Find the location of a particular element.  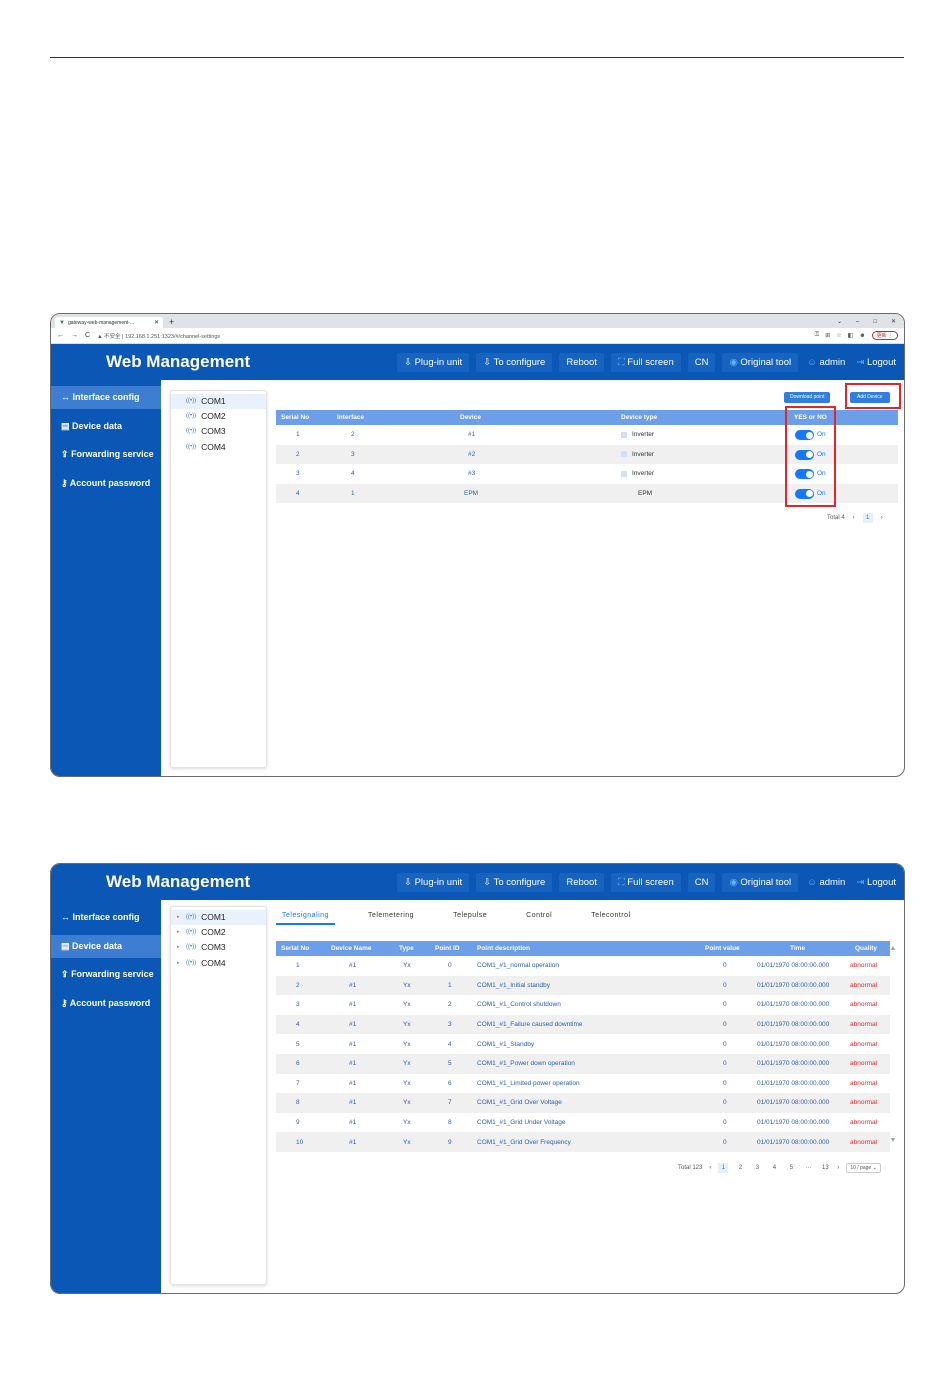

reload-icon: C is located at coordinates (87, 335).